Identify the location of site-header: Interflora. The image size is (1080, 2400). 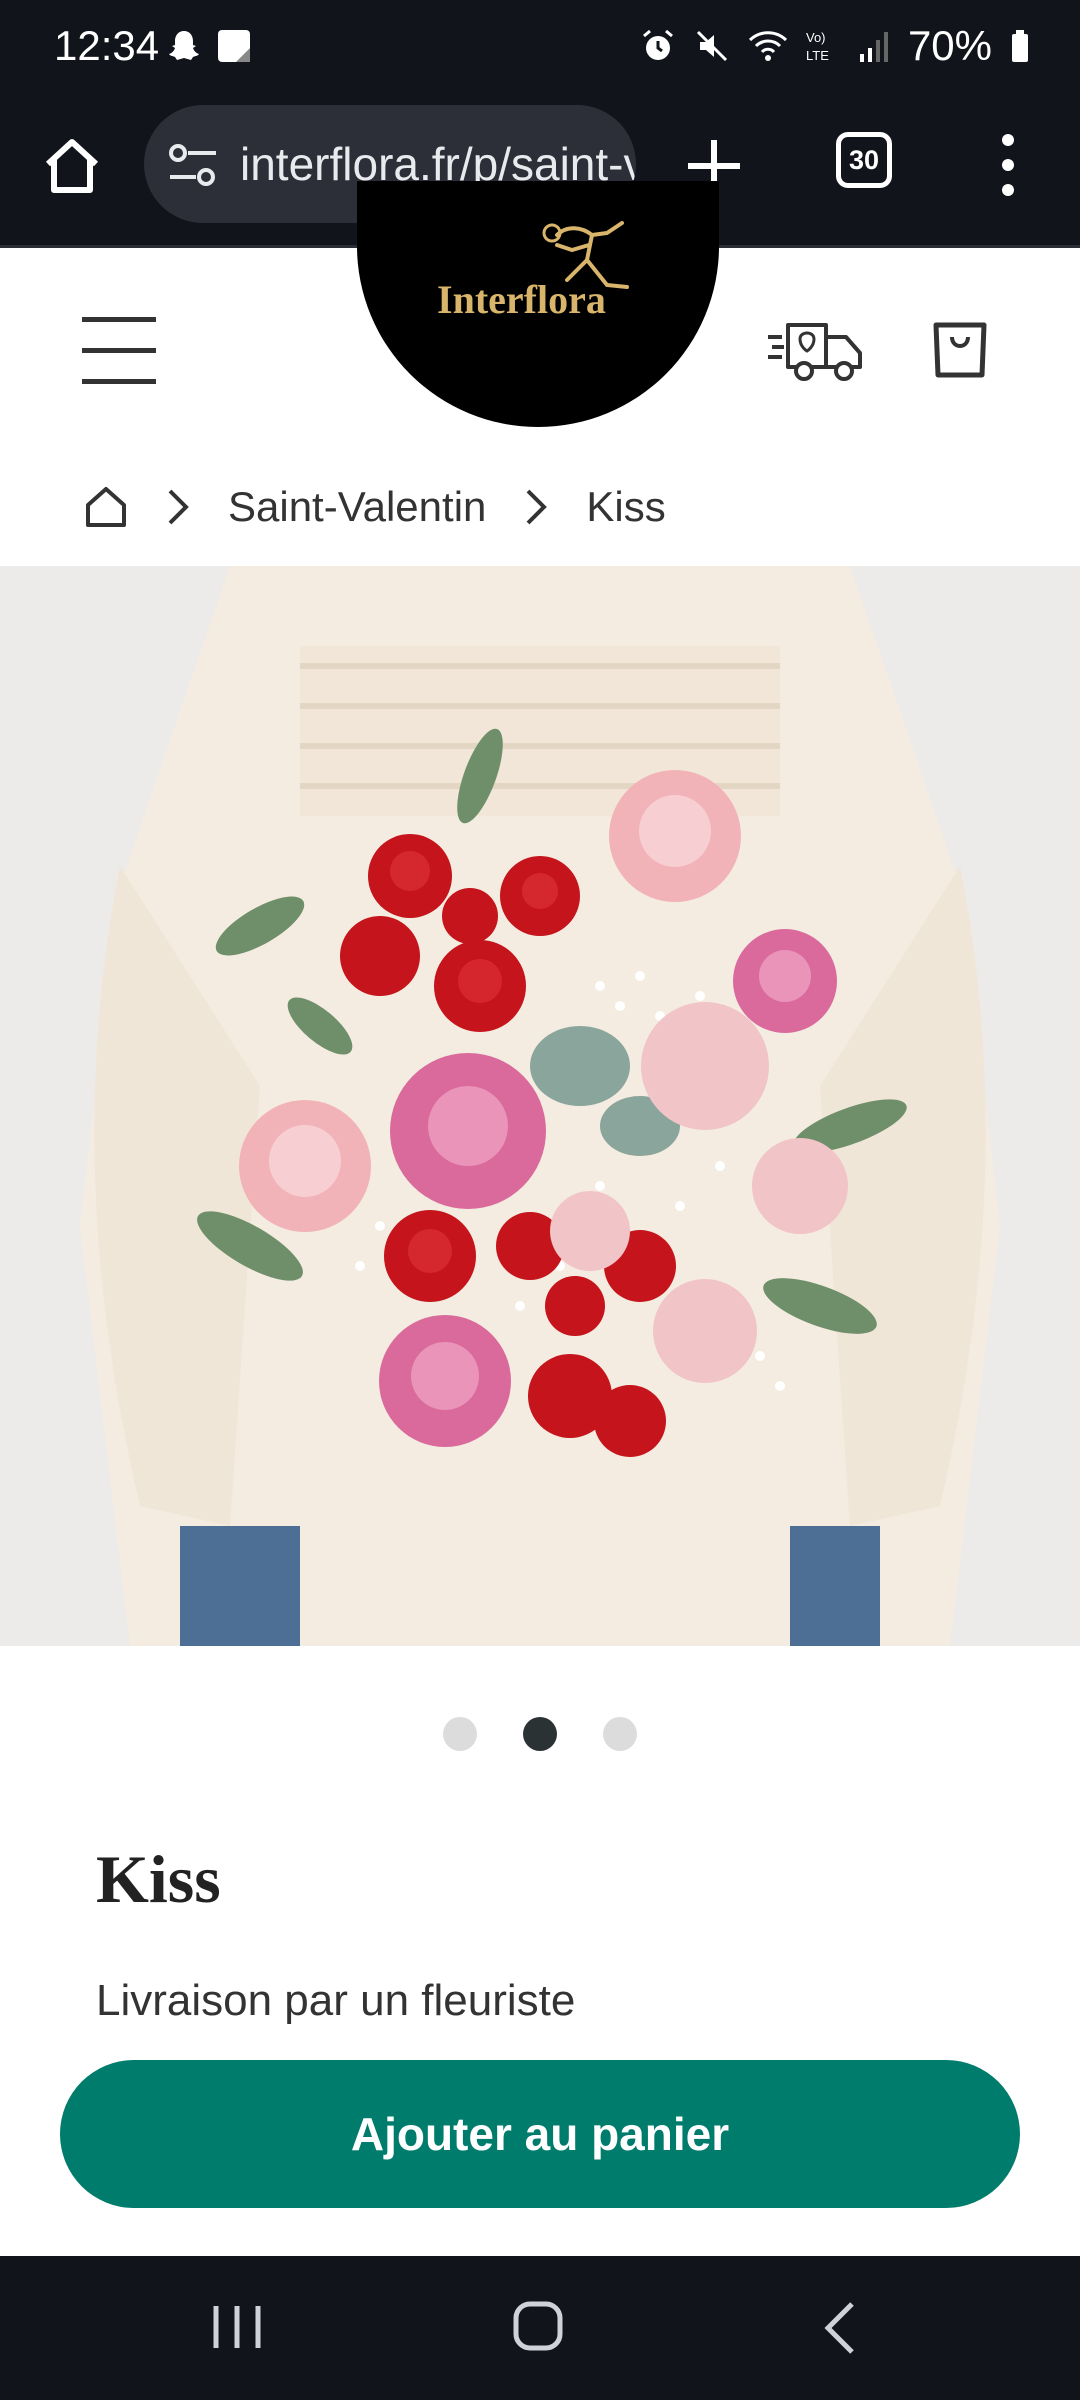
(540, 316).